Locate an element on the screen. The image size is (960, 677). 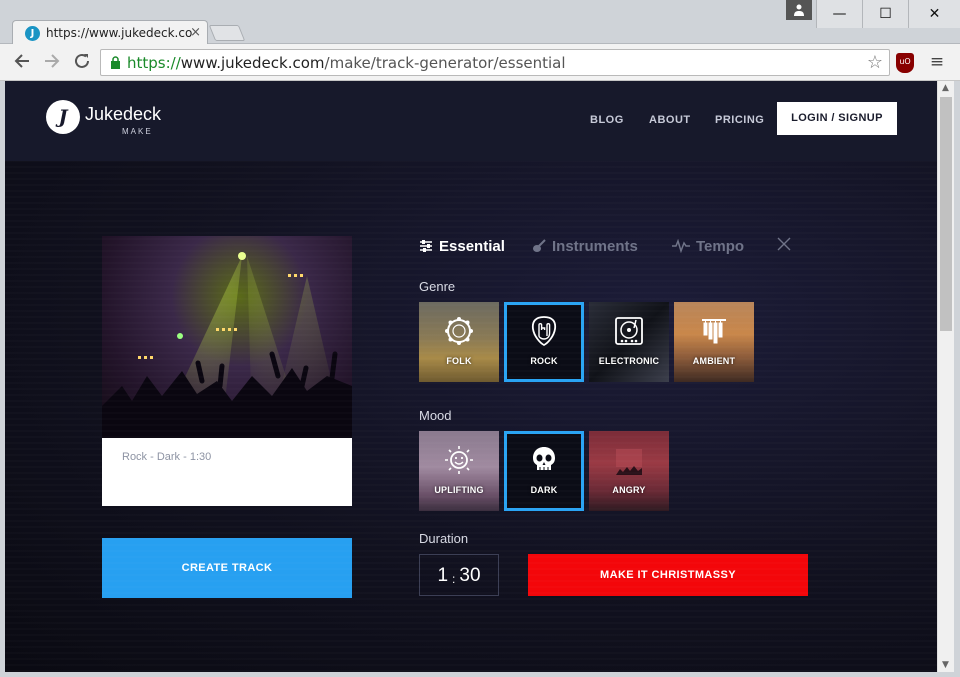
scroll-up-icon: ▲ is located at coordinates (945, 88).